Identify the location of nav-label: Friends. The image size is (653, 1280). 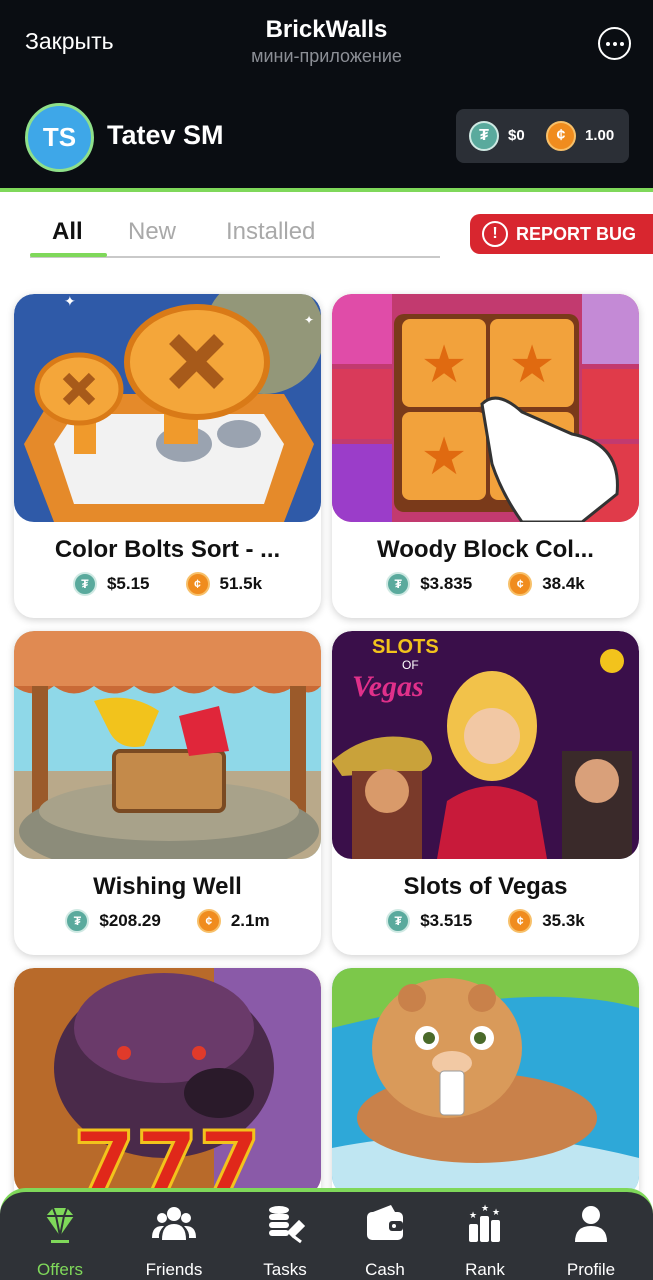
(174, 1269).